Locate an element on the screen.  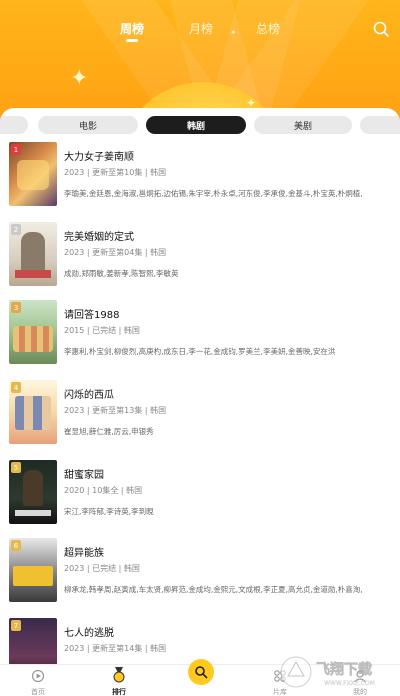
poster-image: 1 is located at coordinates (33, 174).